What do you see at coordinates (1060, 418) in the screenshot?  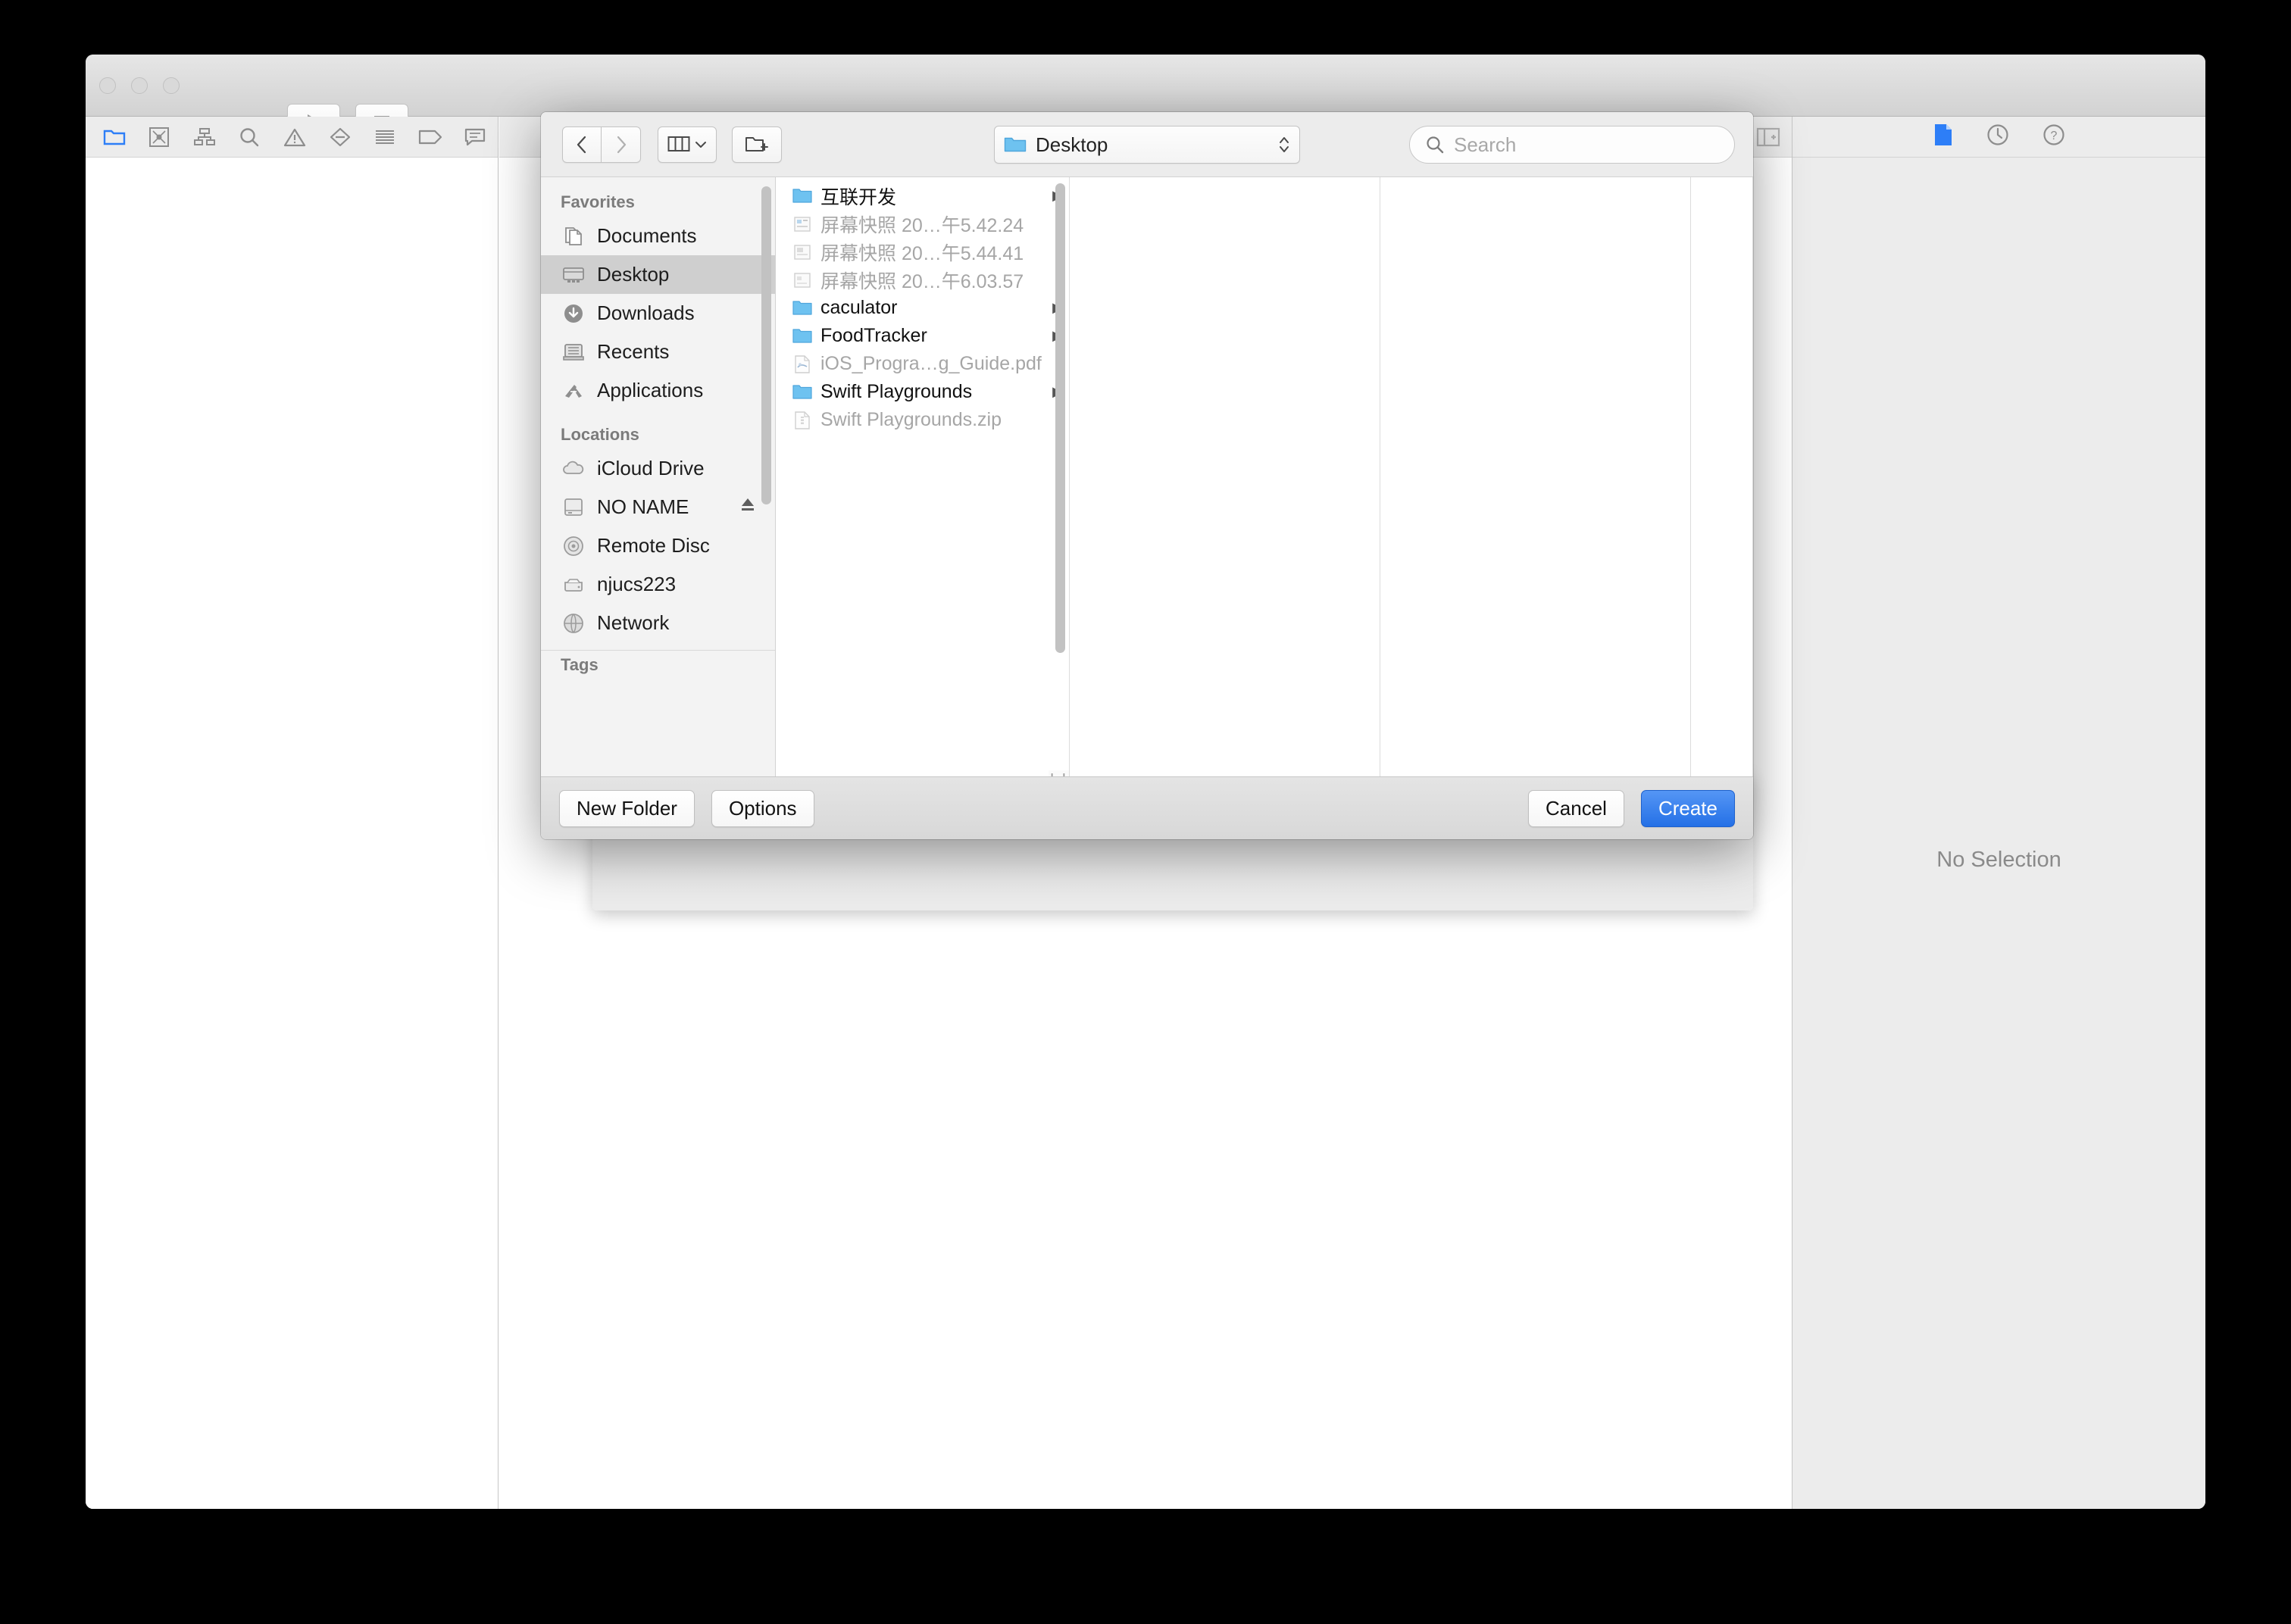 I see `column-scrollbar` at bounding box center [1060, 418].